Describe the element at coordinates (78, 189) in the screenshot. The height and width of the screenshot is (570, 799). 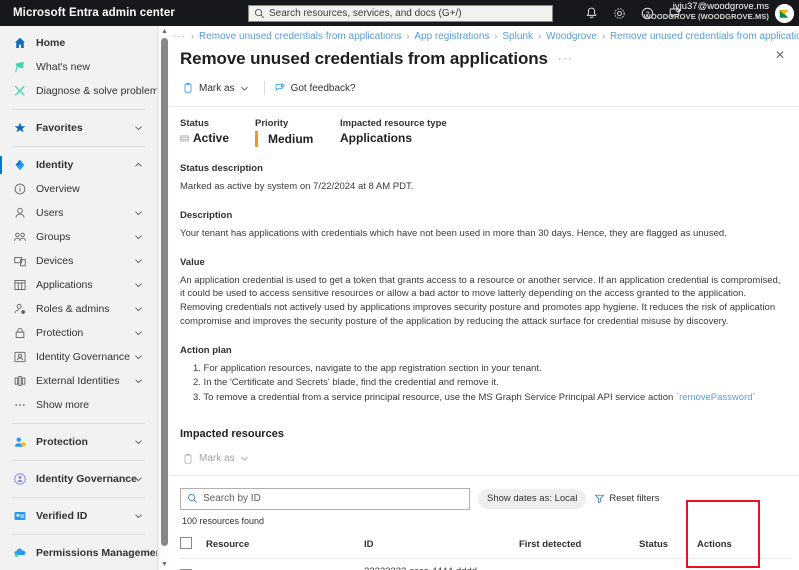
I see `sidebar-item-overview: Overview` at that location.